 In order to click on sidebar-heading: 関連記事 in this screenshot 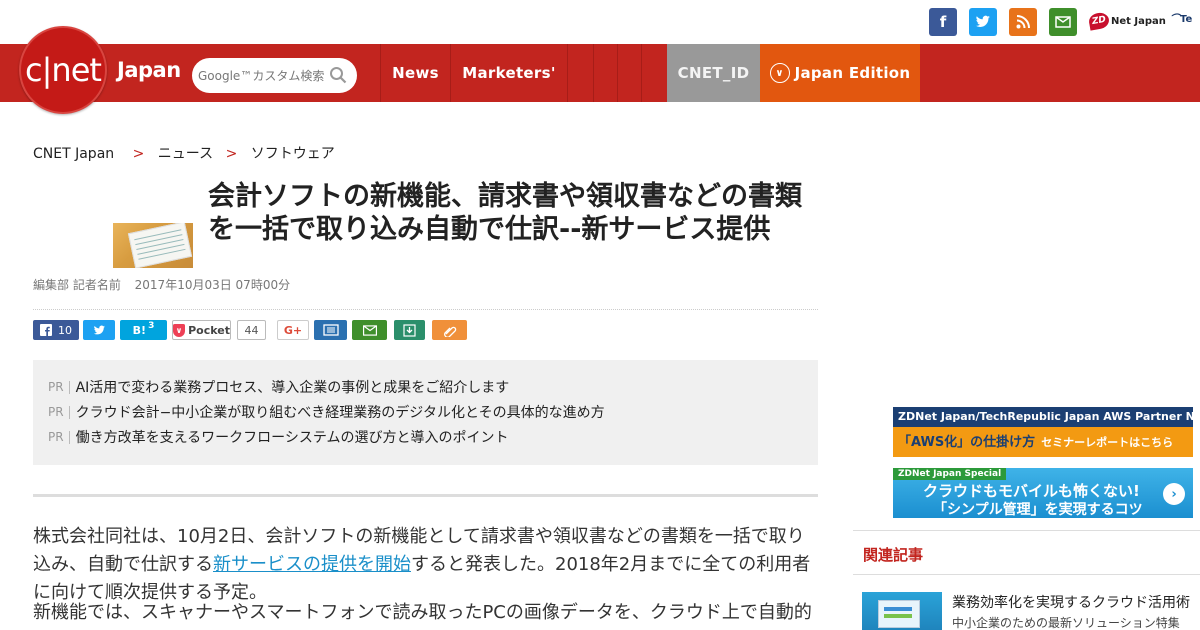, I will do `click(893, 555)`.